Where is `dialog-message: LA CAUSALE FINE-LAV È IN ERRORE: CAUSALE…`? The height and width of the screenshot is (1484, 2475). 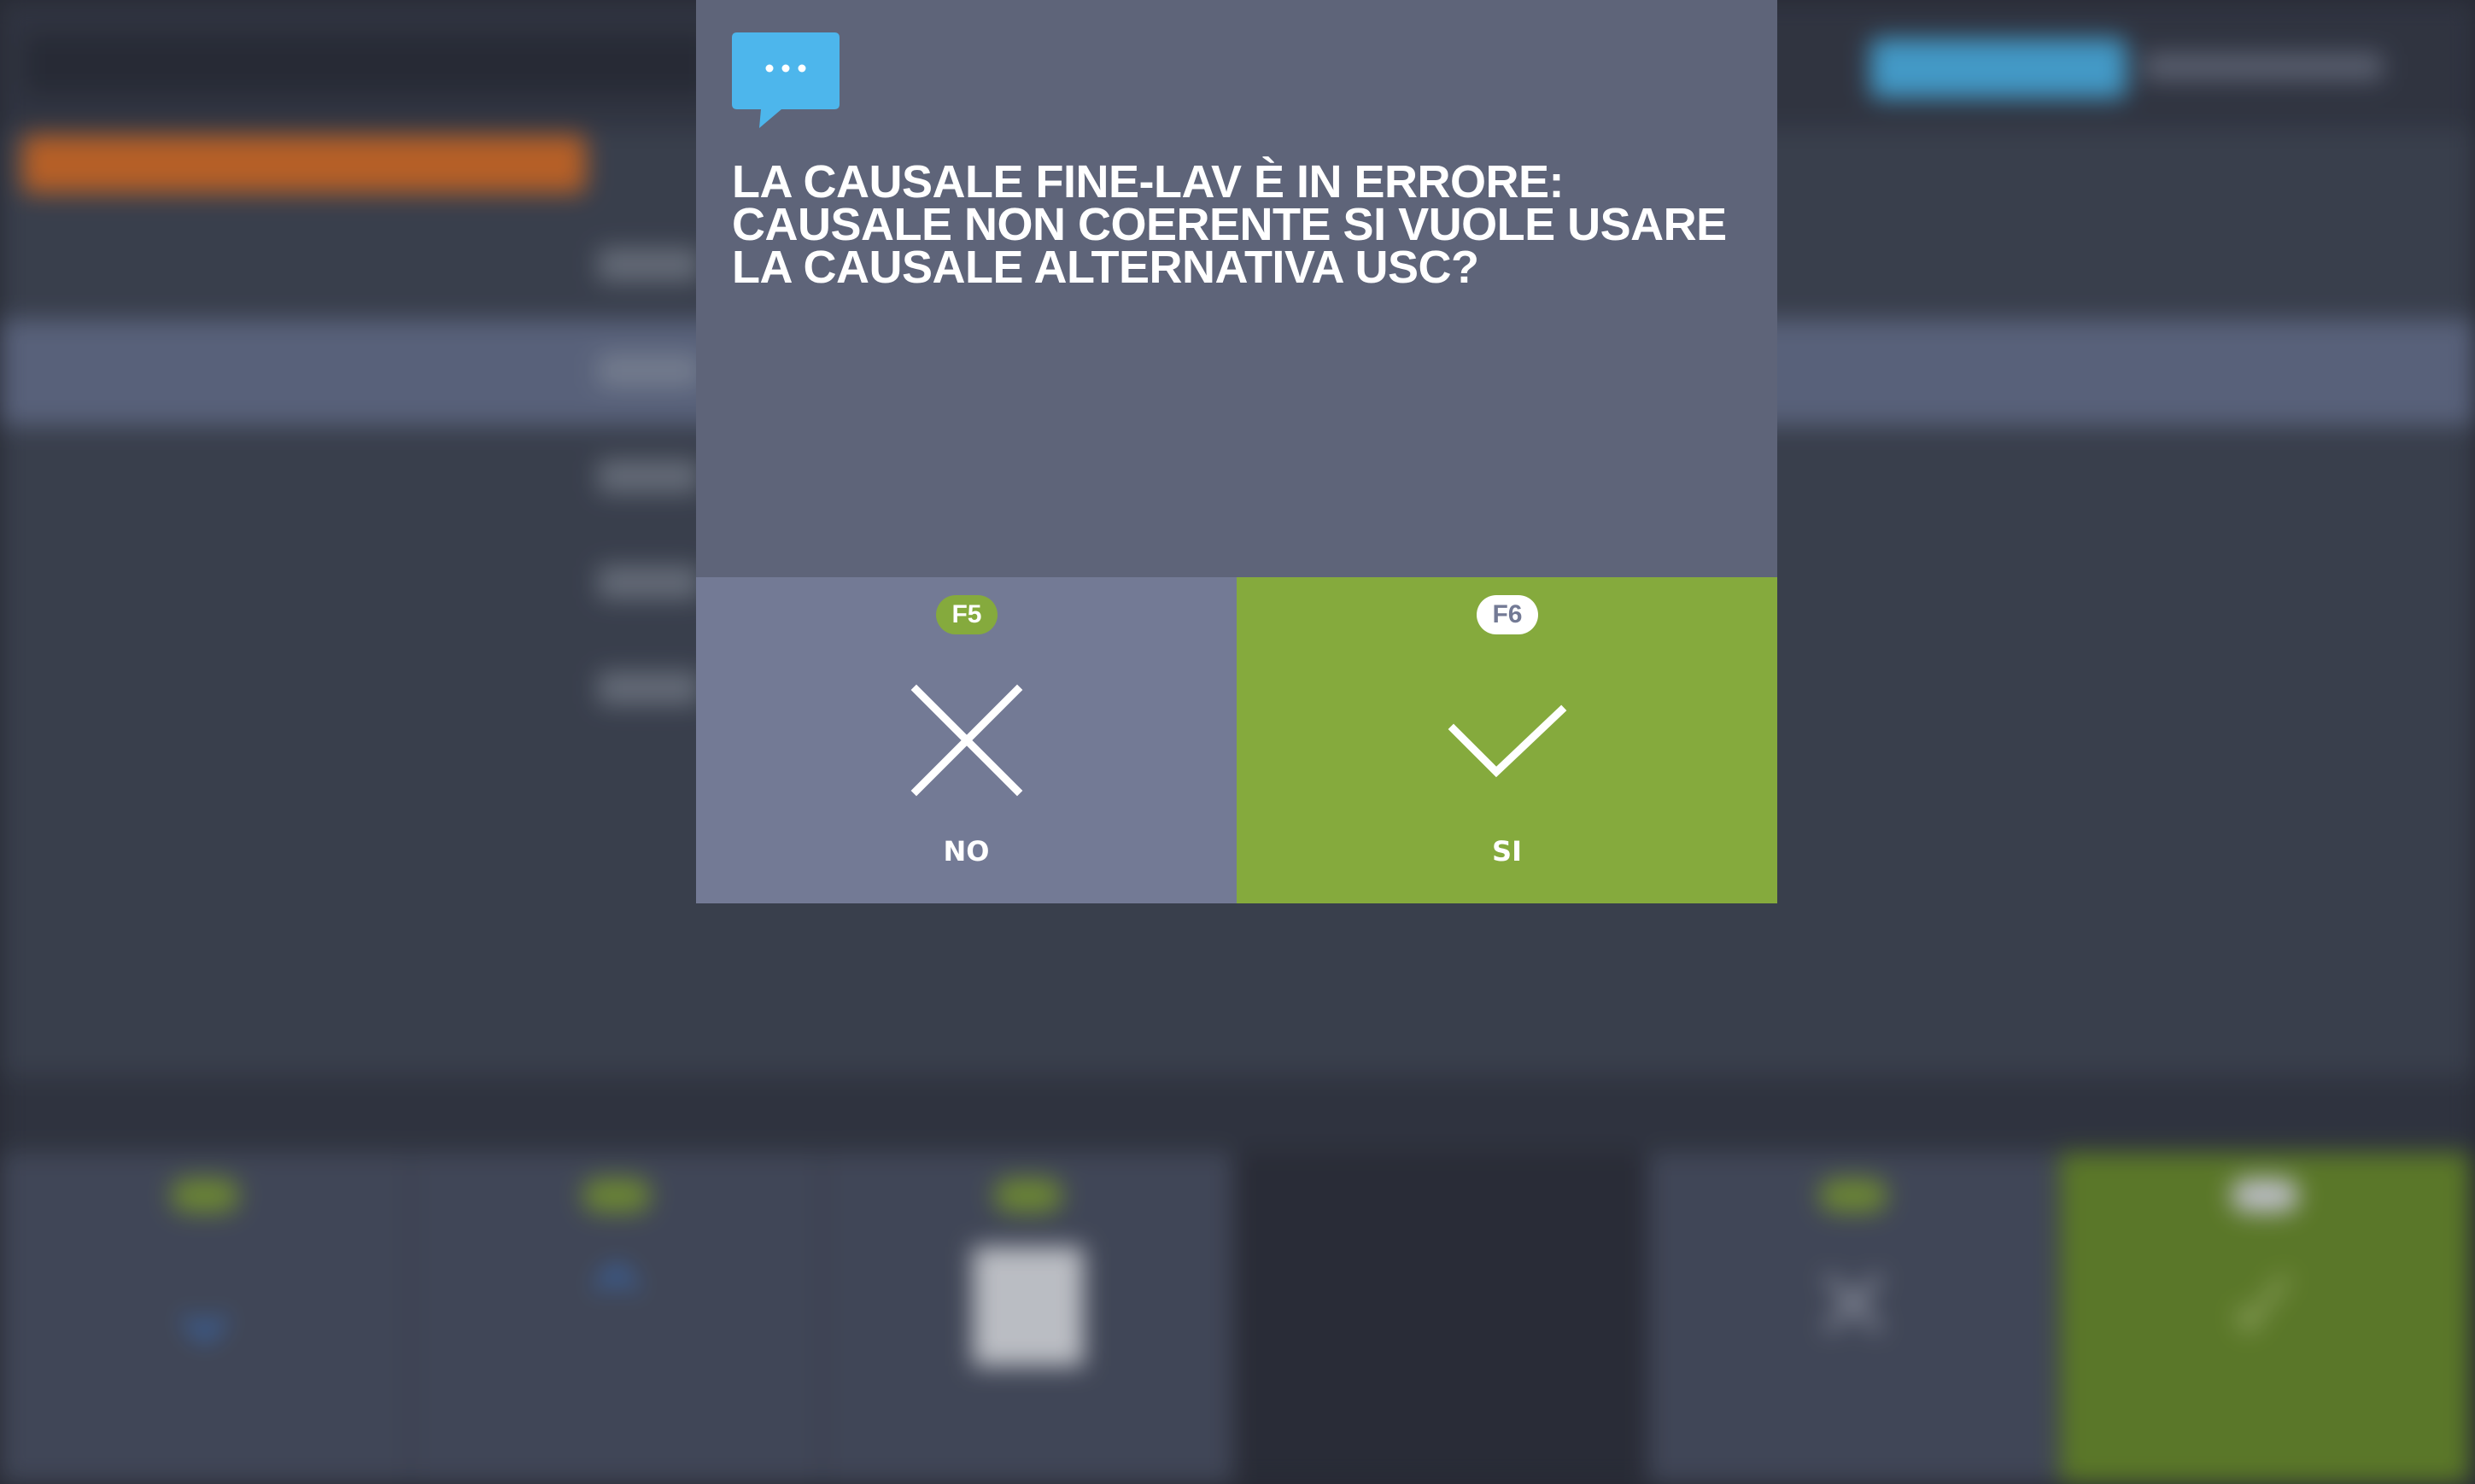
dialog-message: LA CAUSALE FINE-LAV È IN ERRORE: CAUSALE… is located at coordinates (1229, 225).